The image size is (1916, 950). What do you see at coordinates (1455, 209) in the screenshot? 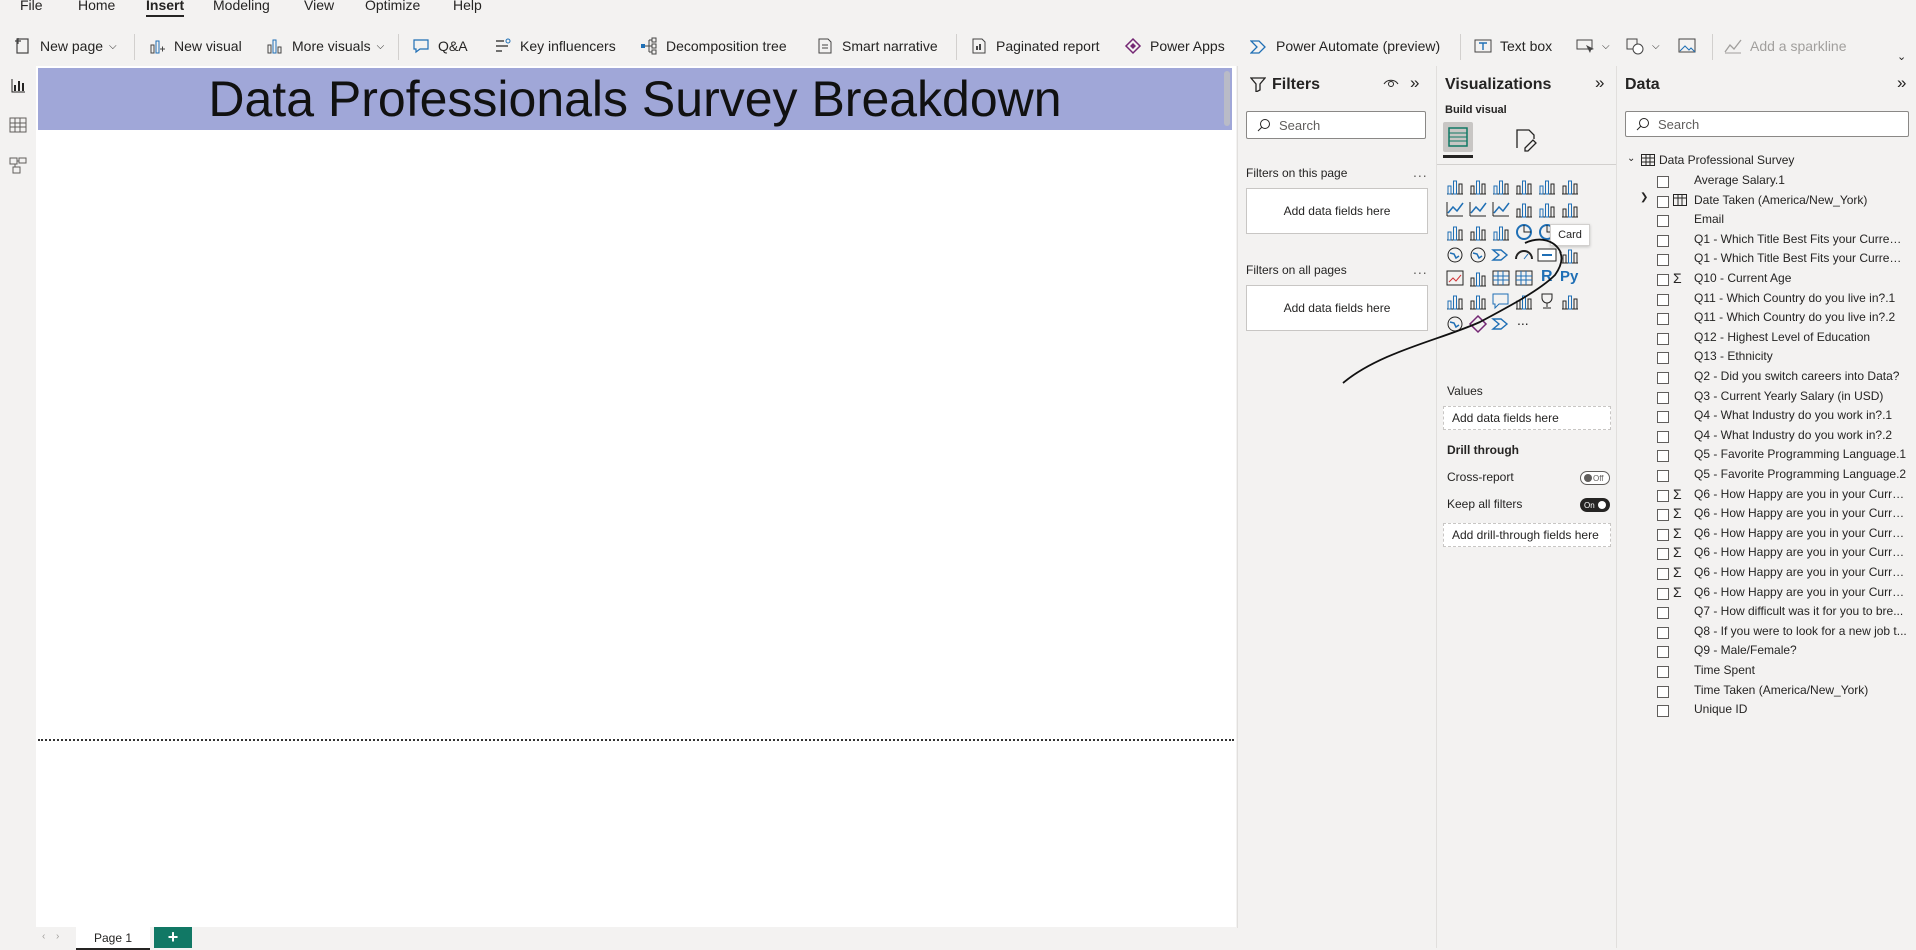
I see `line-chart-icon` at bounding box center [1455, 209].